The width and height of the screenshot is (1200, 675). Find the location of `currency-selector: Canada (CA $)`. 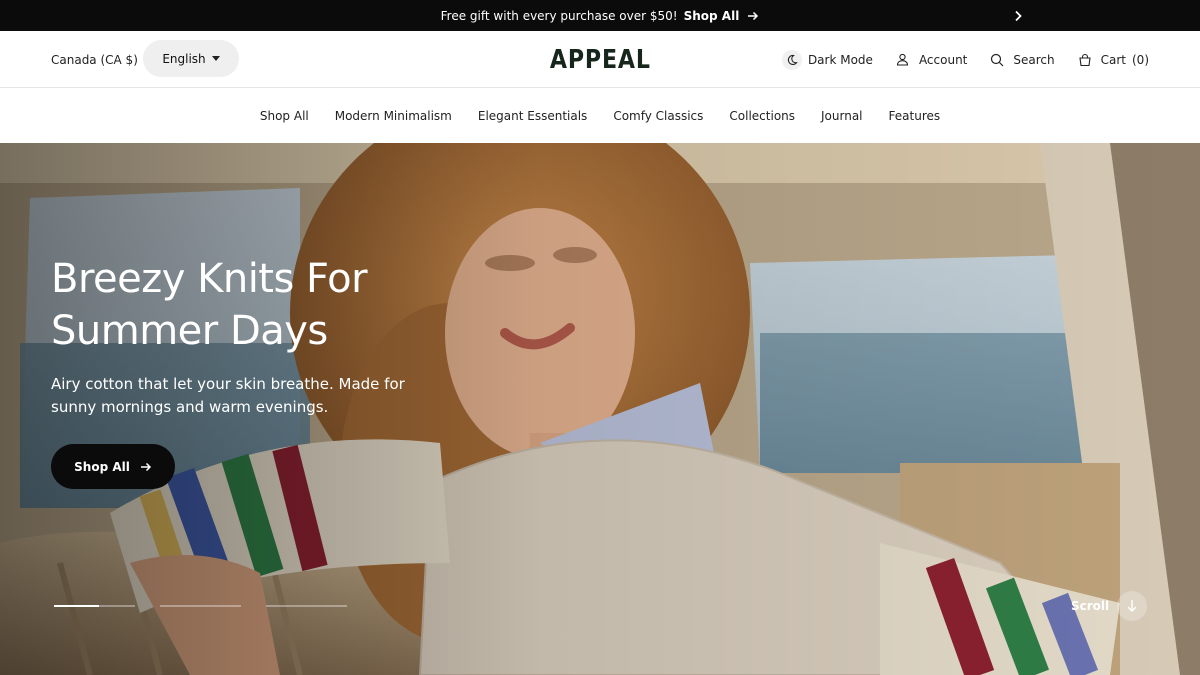

currency-selector: Canada (CA $) is located at coordinates (94, 59).